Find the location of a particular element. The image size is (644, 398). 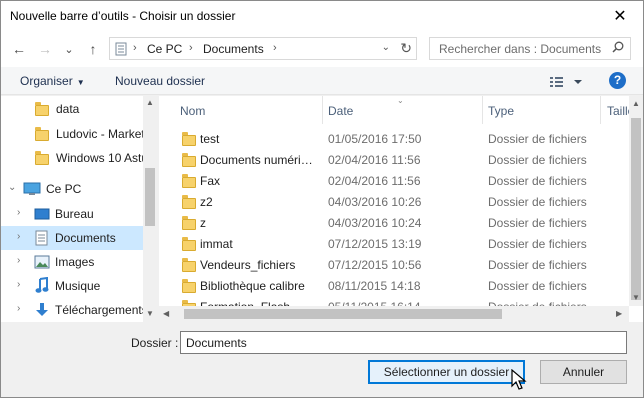

command-bar: Organiser ▼ Nouveau dossier ? is located at coordinates (322, 81).